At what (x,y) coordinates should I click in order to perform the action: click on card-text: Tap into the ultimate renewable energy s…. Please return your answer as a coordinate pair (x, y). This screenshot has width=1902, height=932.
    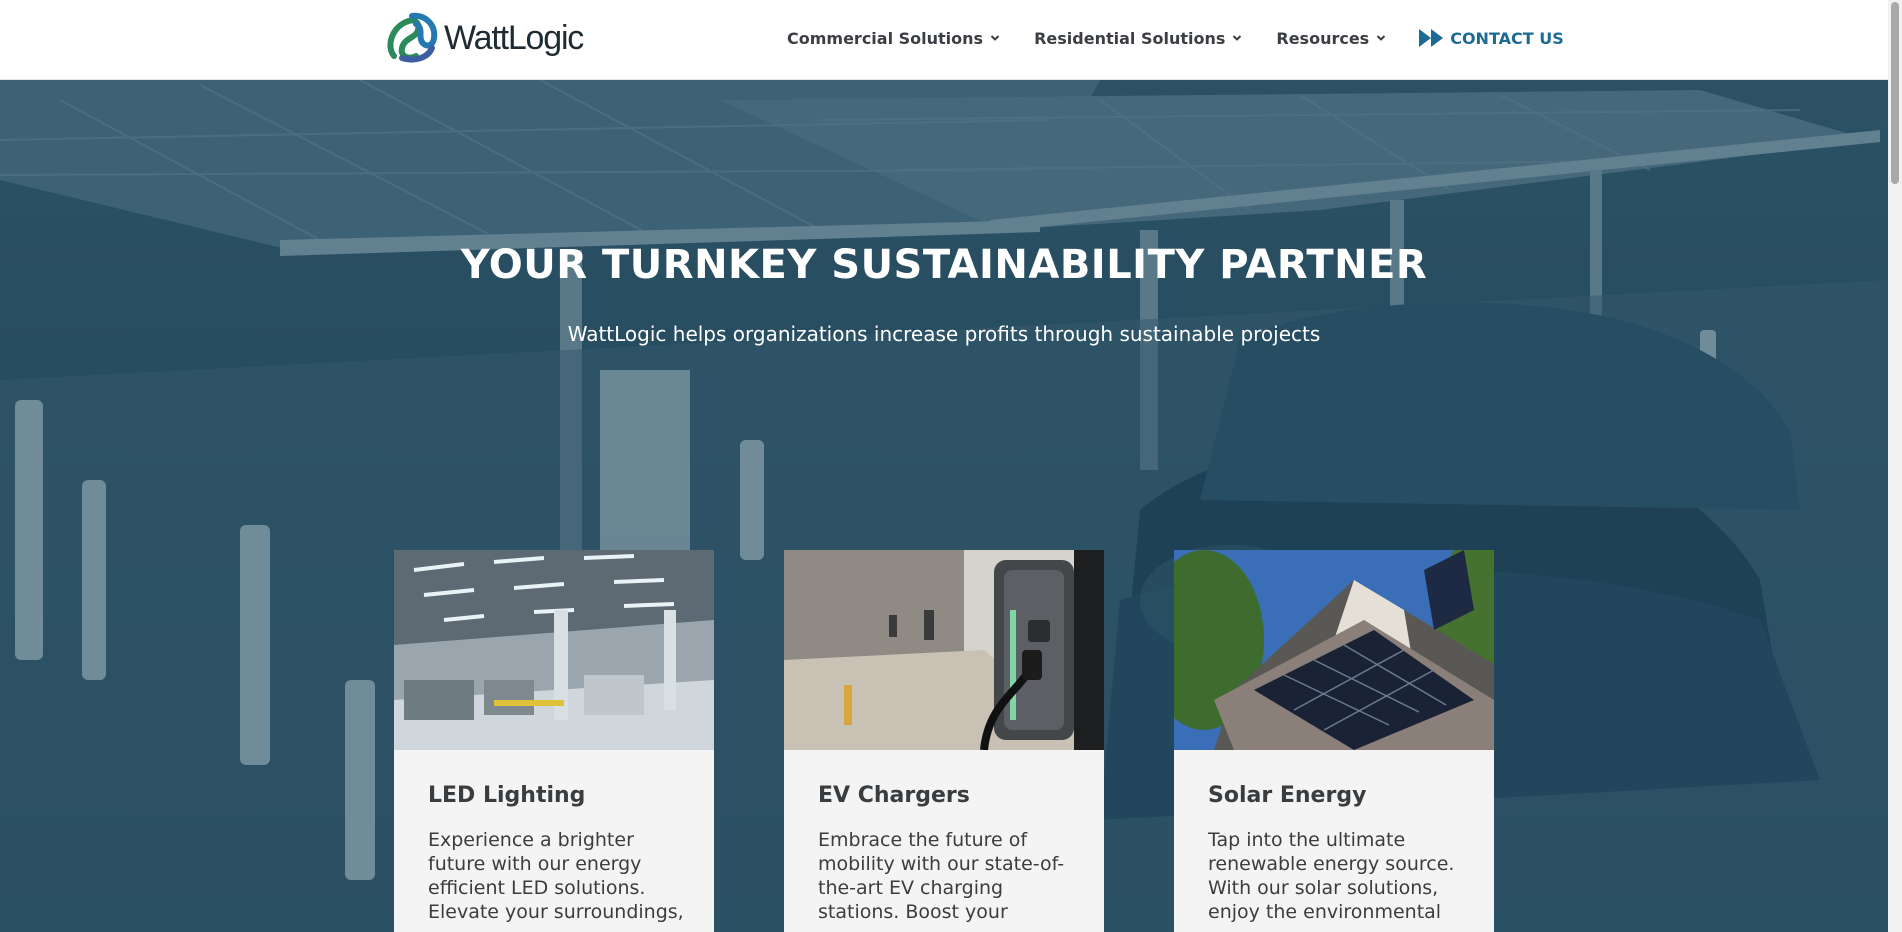
    Looking at the image, I should click on (1331, 876).